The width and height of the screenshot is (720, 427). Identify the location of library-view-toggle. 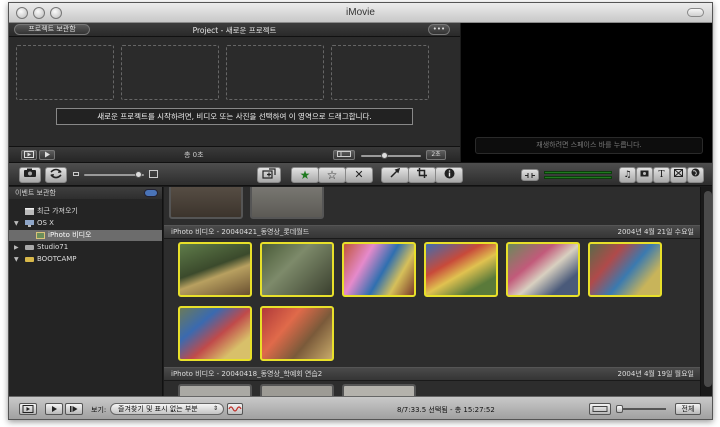
(151, 193).